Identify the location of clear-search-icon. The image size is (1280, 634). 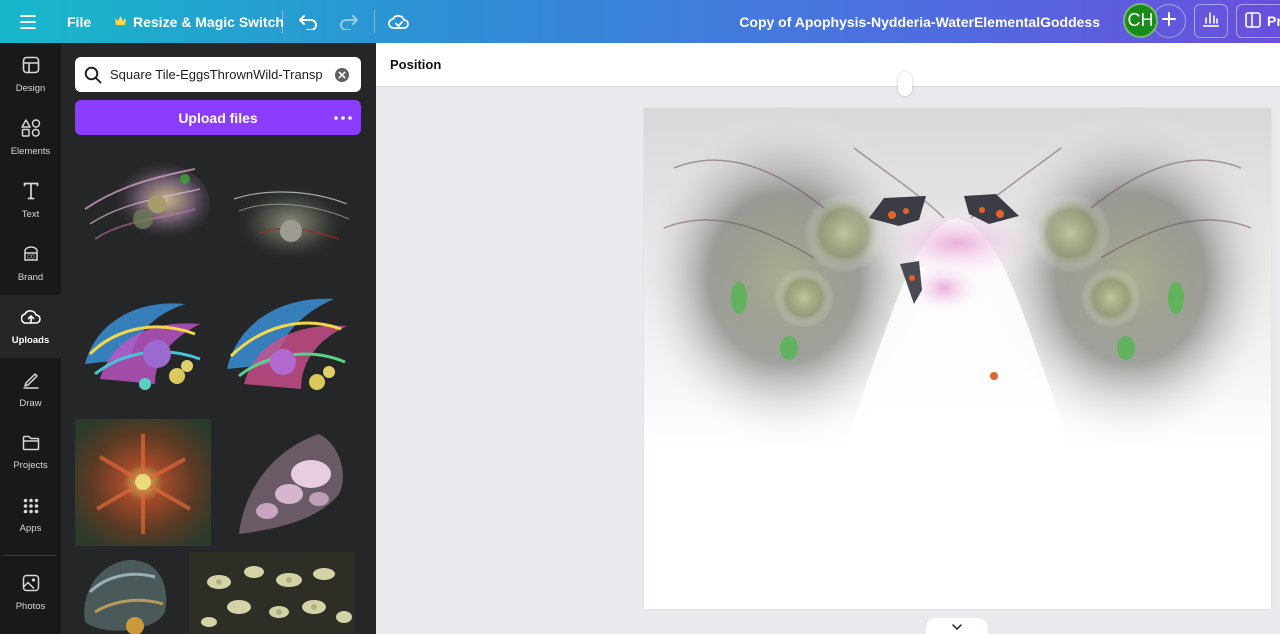
(342, 75).